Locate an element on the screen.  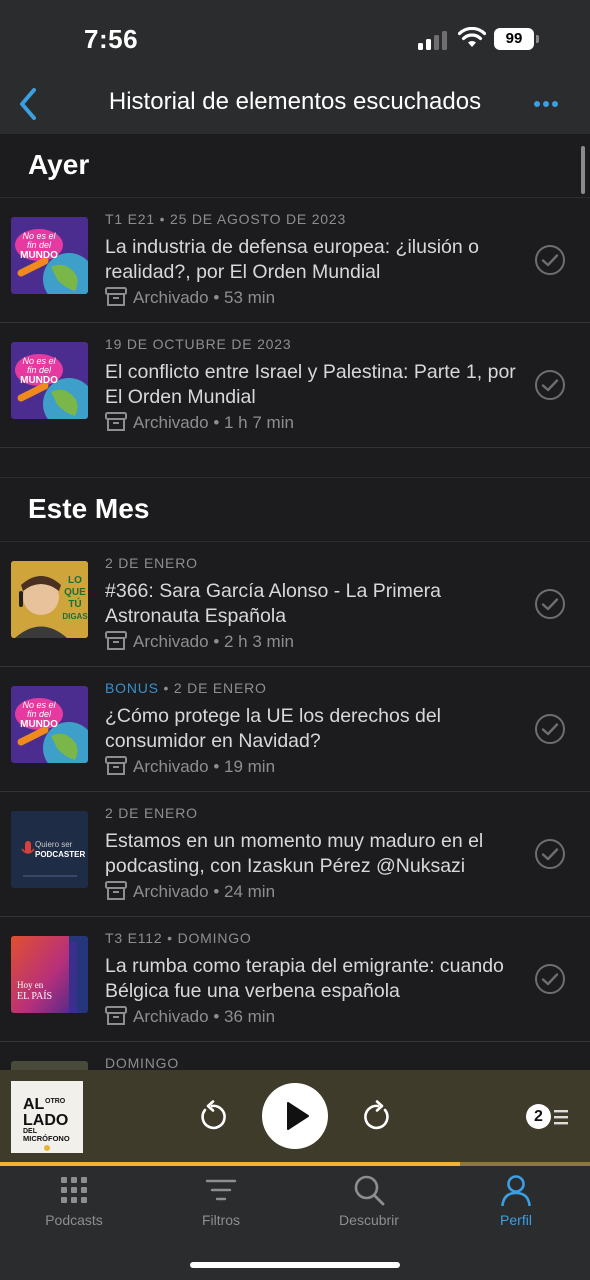
nav-header: Historial de elementos escuchados is located at coordinates (295, 104).